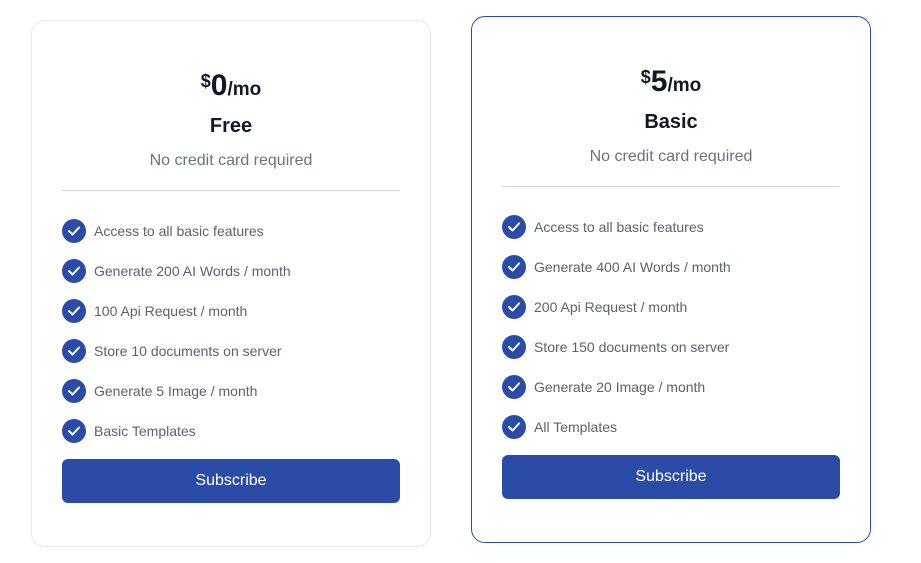 The image size is (921, 563). I want to click on feature-item: Basic Templates, so click(231, 431).